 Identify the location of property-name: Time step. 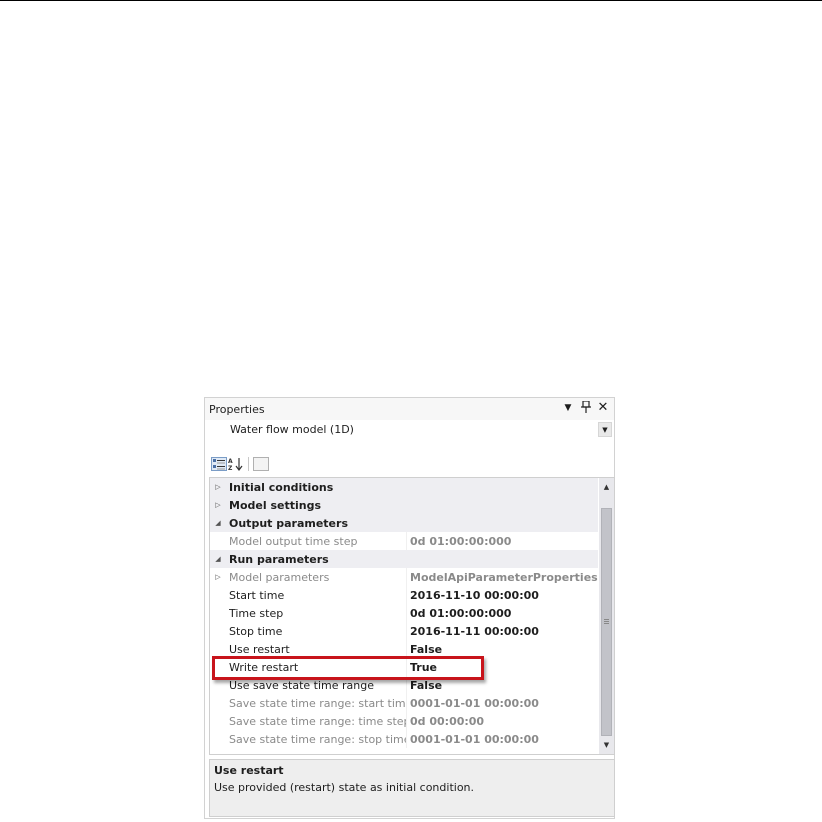
(256, 613).